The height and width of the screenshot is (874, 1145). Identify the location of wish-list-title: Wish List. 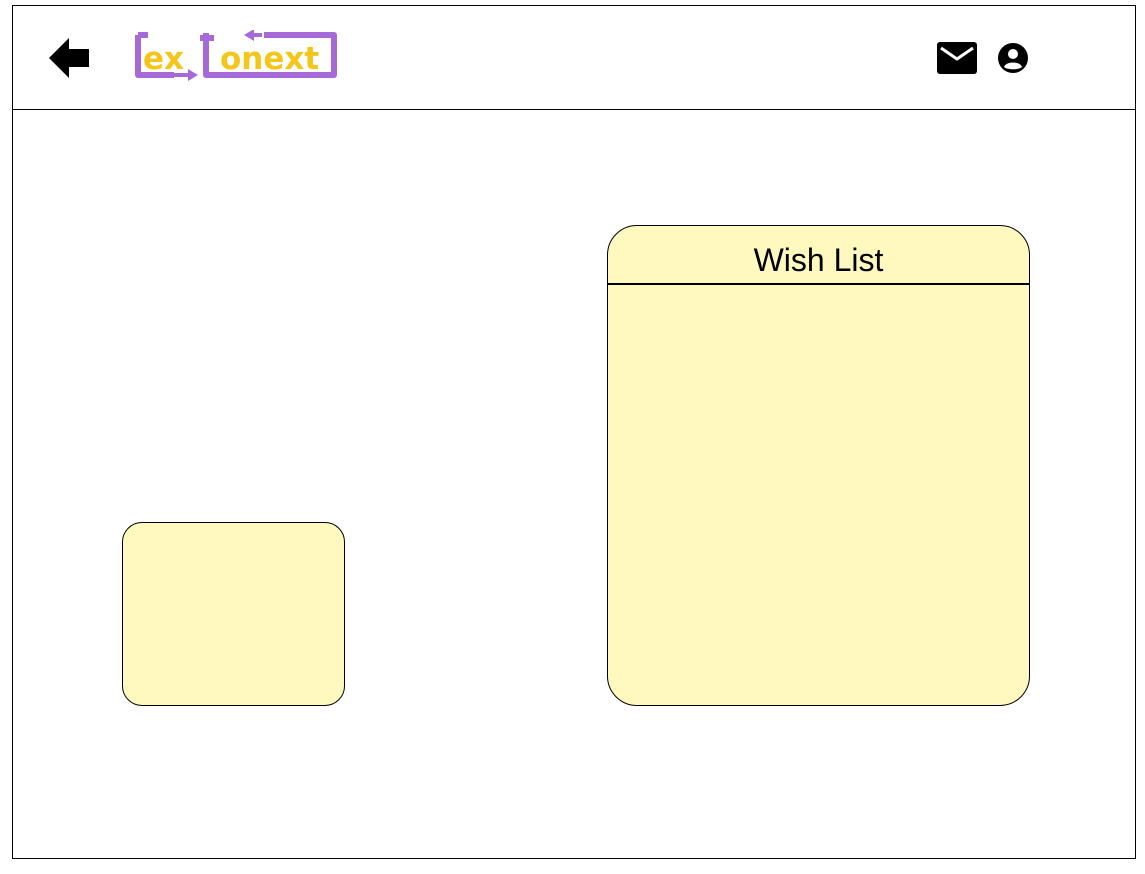
(818, 255).